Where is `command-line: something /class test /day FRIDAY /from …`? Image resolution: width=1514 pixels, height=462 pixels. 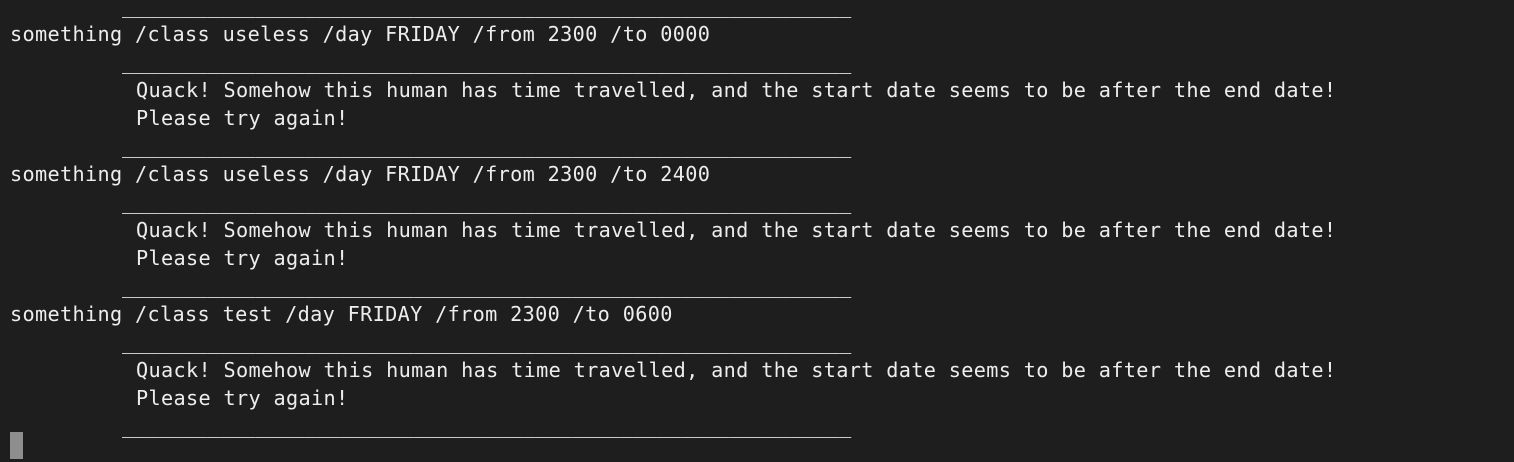
command-line: something /class test /day FRIDAY /from … is located at coordinates (341, 314).